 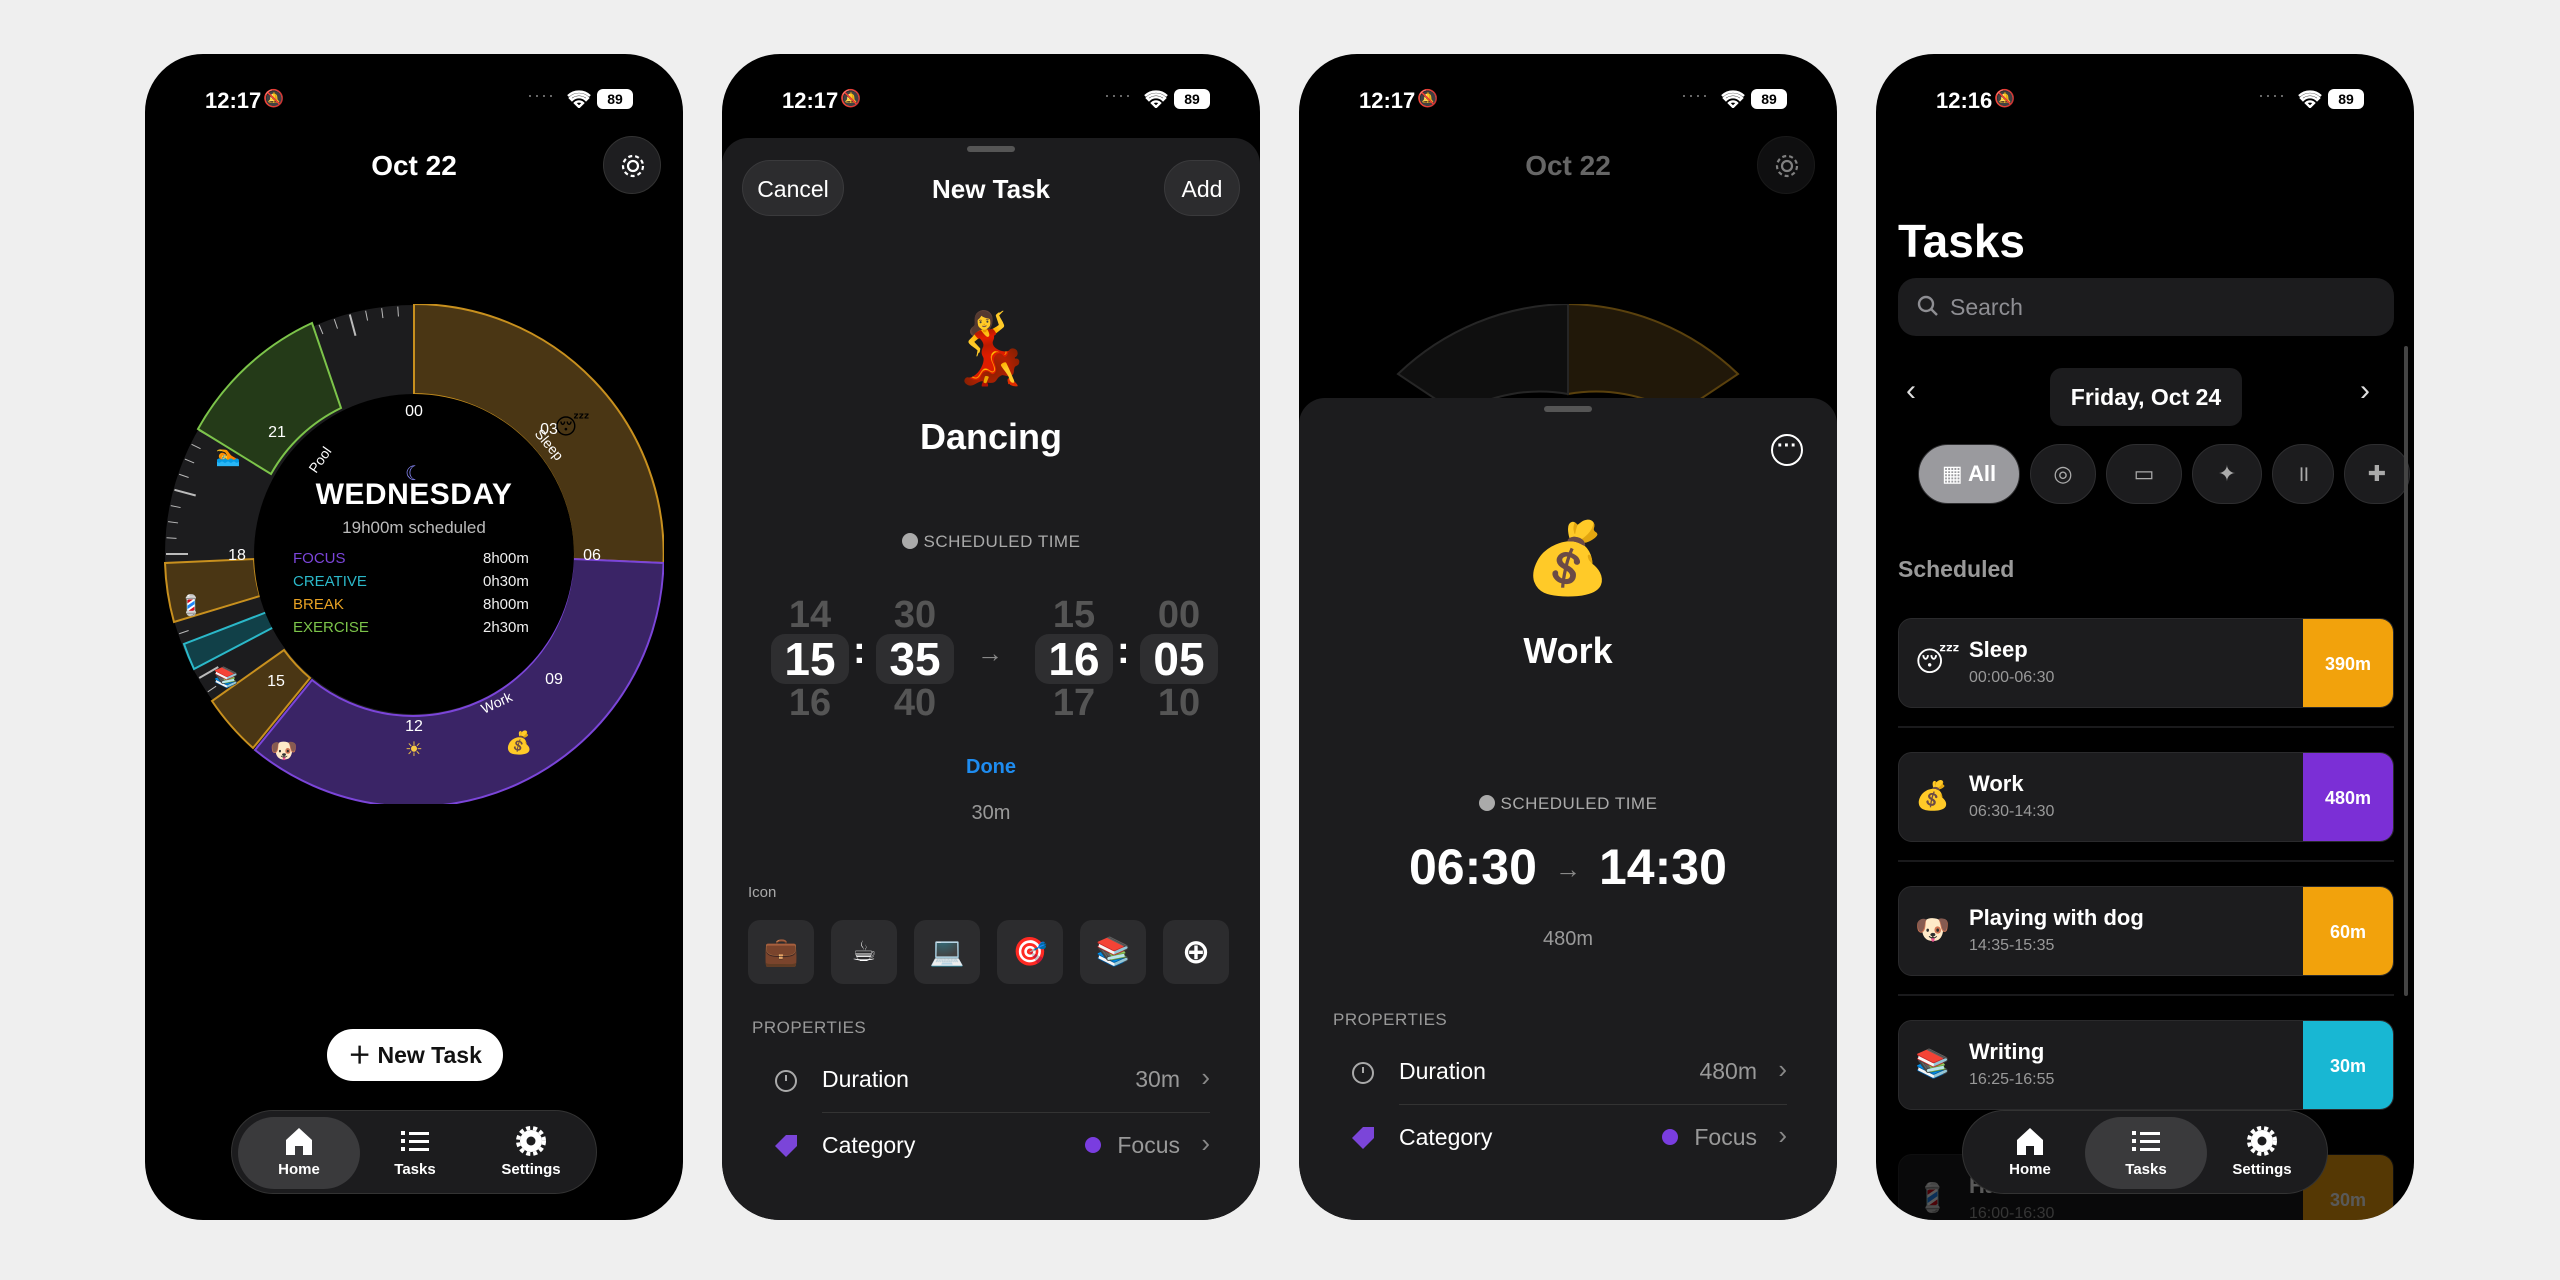 I want to click on gear-icon, so click(x=531, y=1142).